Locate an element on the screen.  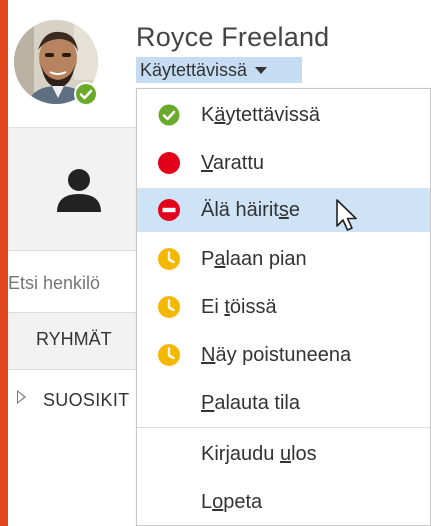
menu-item-off-work: Ei töissä is located at coordinates (283, 307).